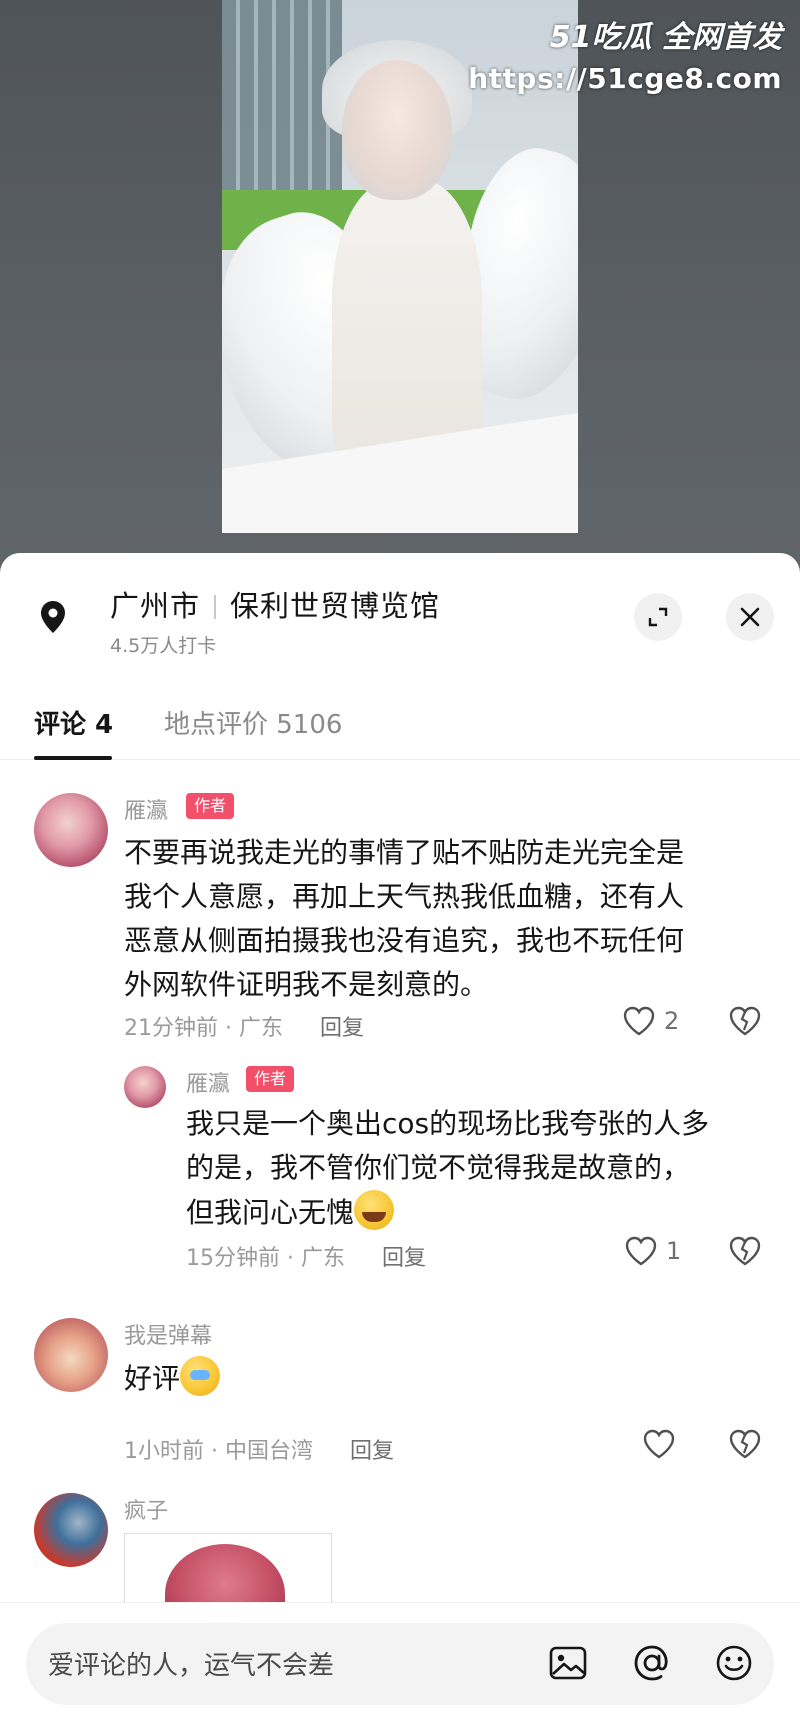 The height and width of the screenshot is (1718, 800). I want to click on comment-tabs: 评论 4 地点评价 5106, so click(400, 729).